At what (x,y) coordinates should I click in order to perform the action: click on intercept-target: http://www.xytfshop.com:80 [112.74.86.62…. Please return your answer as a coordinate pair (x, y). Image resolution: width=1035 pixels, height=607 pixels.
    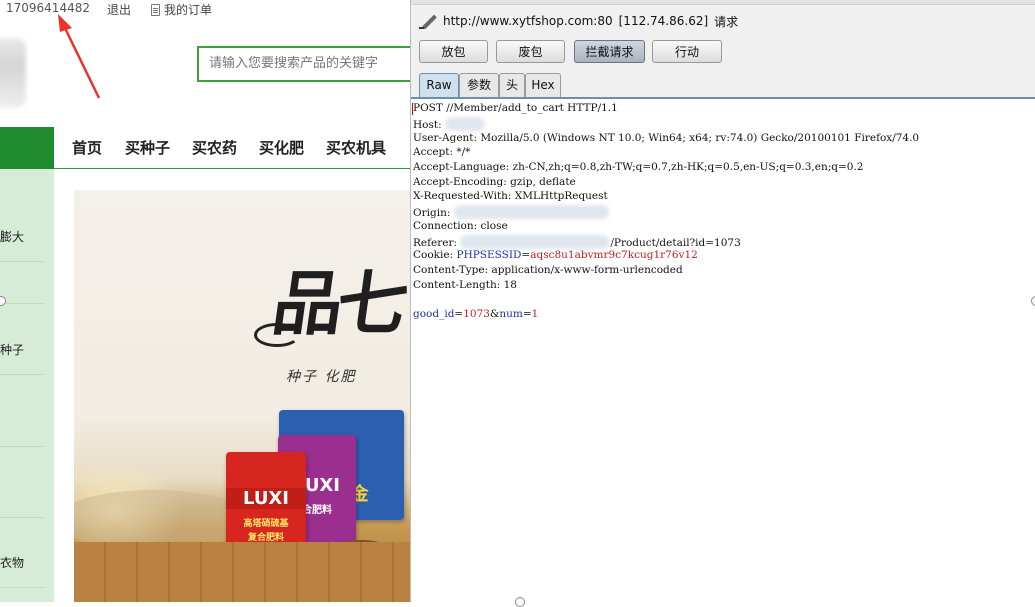
    Looking at the image, I should click on (578, 21).